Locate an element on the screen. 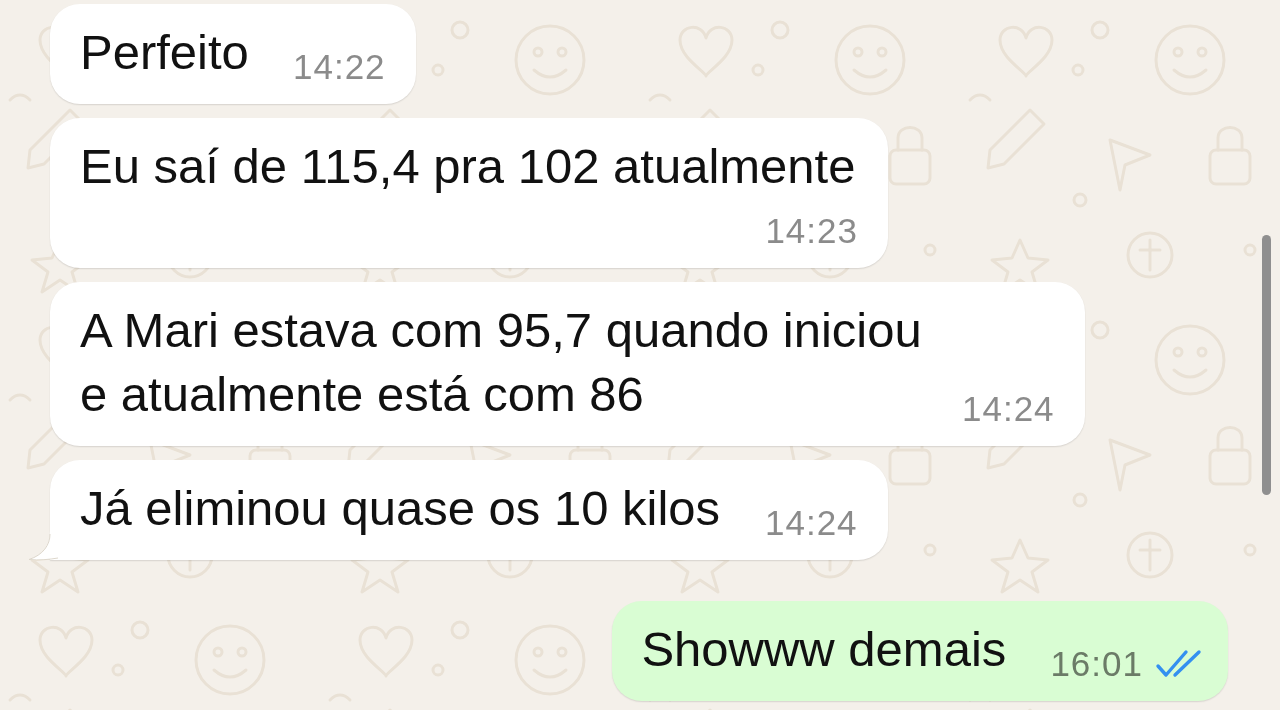 The width and height of the screenshot is (1280, 710). message-time: 14:22 is located at coordinates (339, 66).